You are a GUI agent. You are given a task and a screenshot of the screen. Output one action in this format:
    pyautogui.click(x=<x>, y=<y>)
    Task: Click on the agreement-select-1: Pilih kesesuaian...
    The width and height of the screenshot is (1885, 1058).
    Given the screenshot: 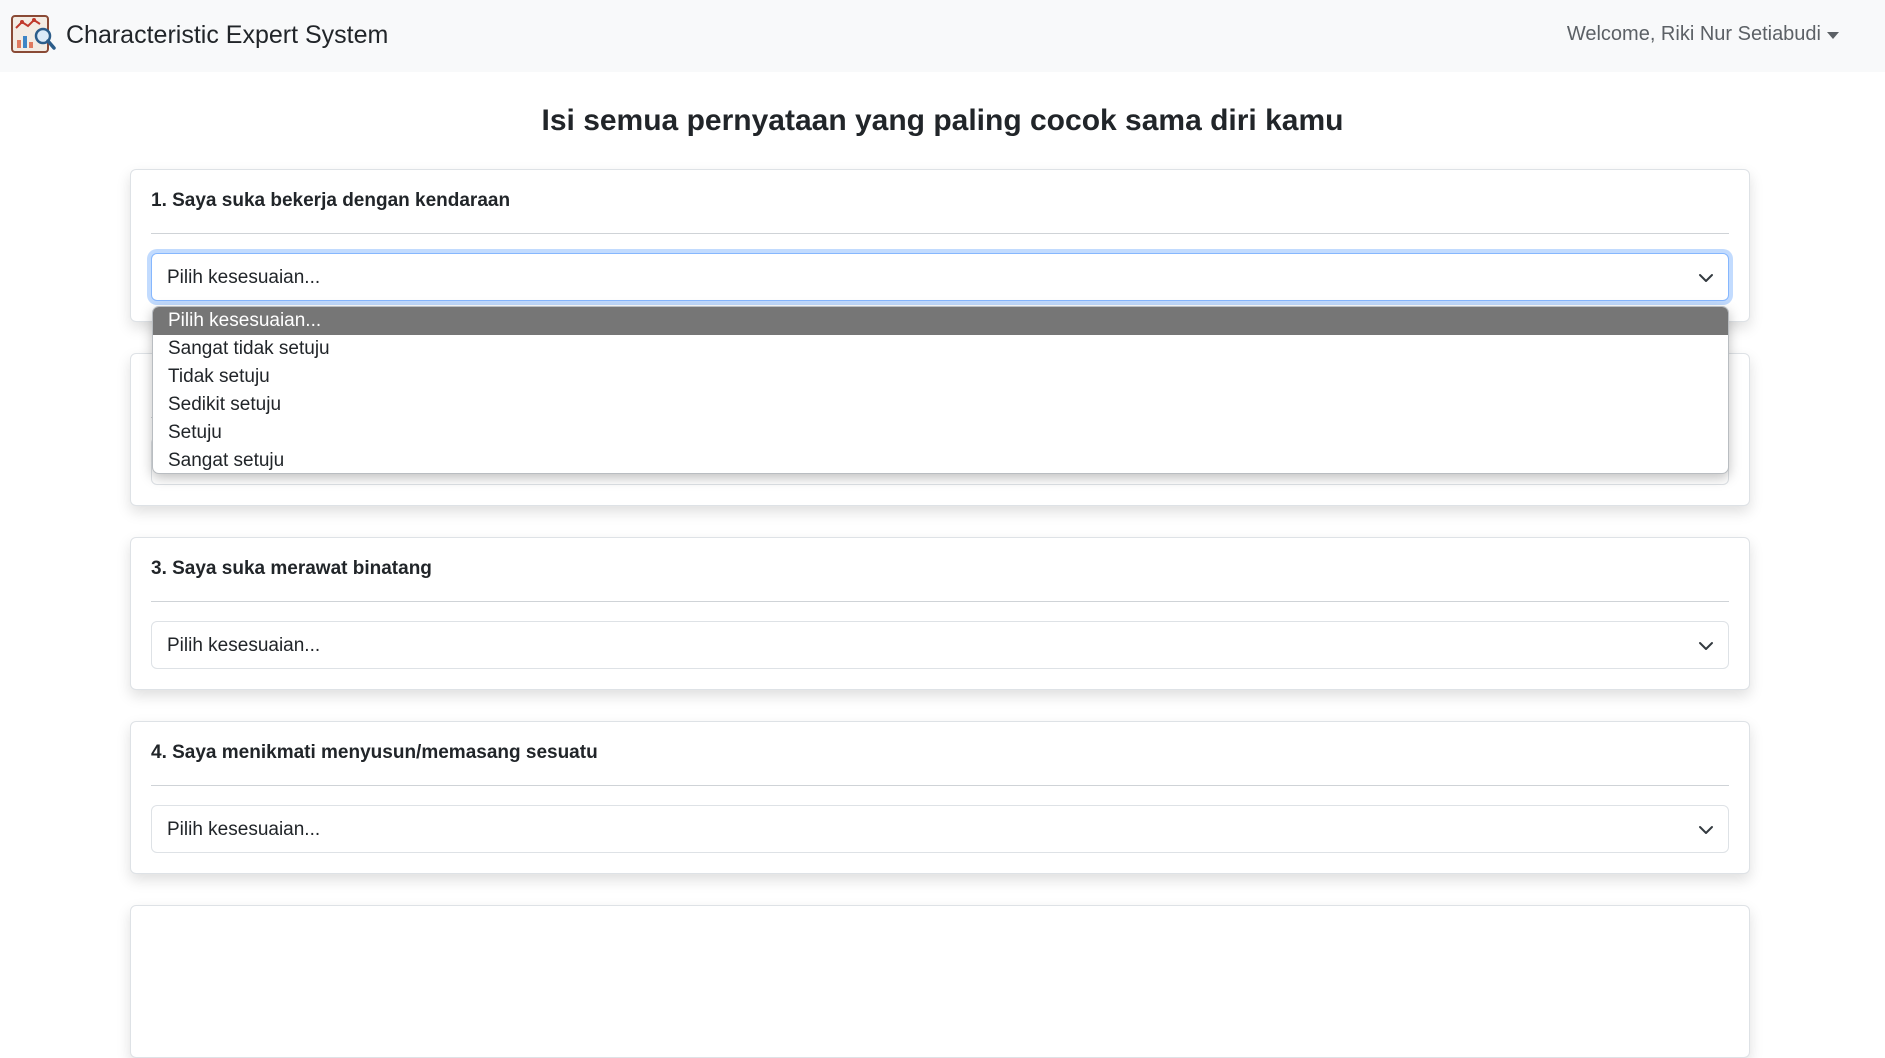 What is the action you would take?
    pyautogui.click(x=940, y=277)
    